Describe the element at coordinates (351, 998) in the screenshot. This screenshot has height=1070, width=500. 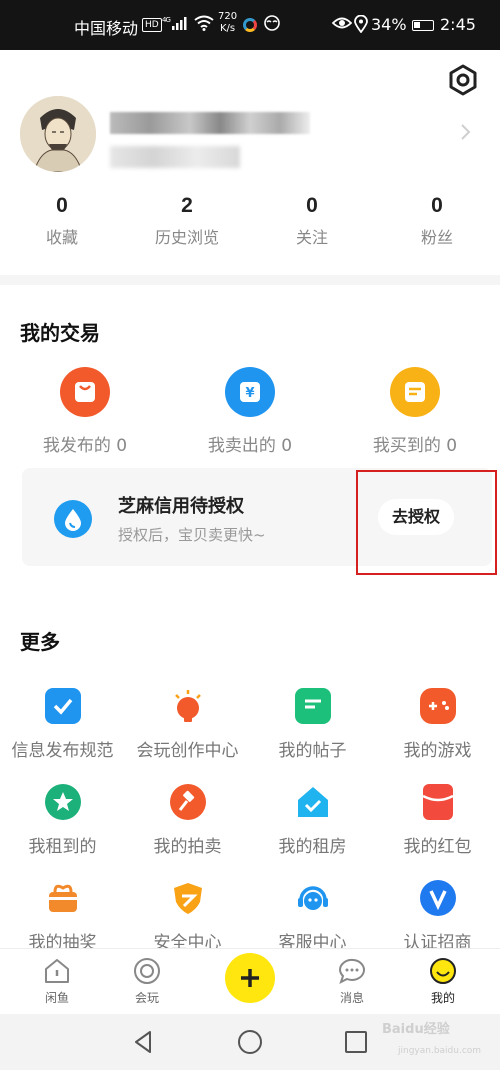
I see `tab-label: 消息` at that location.